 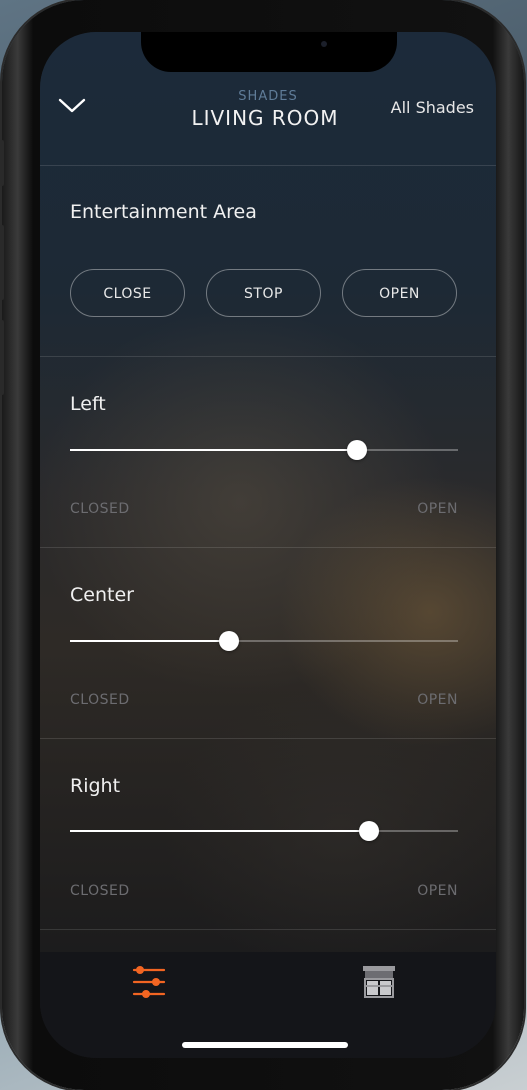 I want to click on open-button: OPEN, so click(x=399, y=293).